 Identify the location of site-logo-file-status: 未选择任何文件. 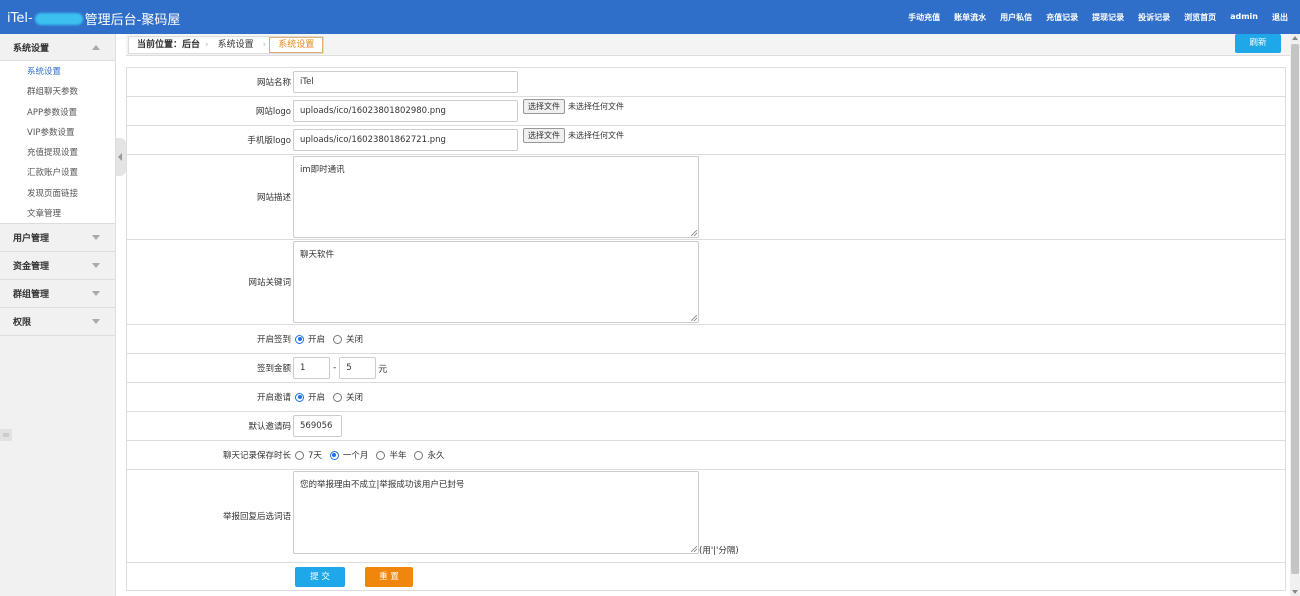
(596, 106).